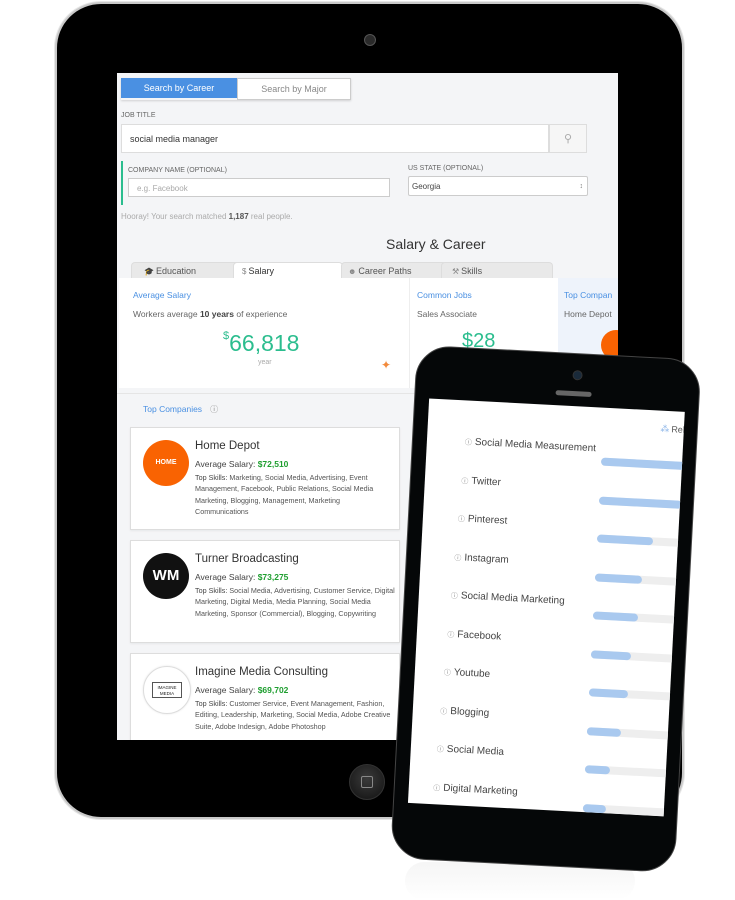 This screenshot has height=900, width=735. What do you see at coordinates (426, 186) in the screenshot?
I see `us-state-value: Georgia` at bounding box center [426, 186].